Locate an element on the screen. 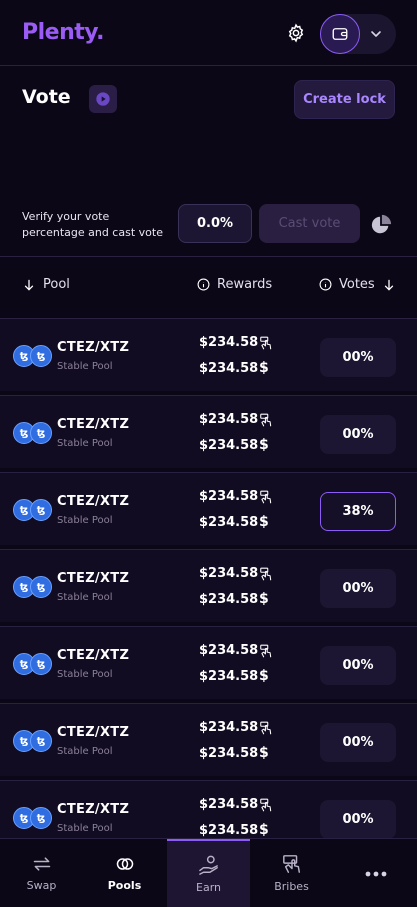 The height and width of the screenshot is (907, 417). more-icon is located at coordinates (375, 873).